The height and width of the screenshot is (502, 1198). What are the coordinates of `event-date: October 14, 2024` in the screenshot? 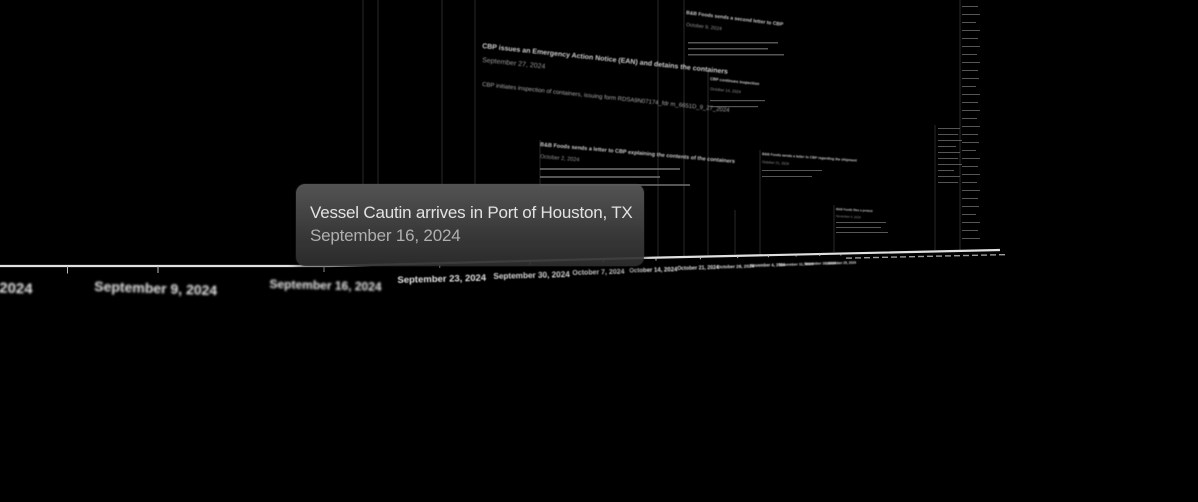 It's located at (726, 90).